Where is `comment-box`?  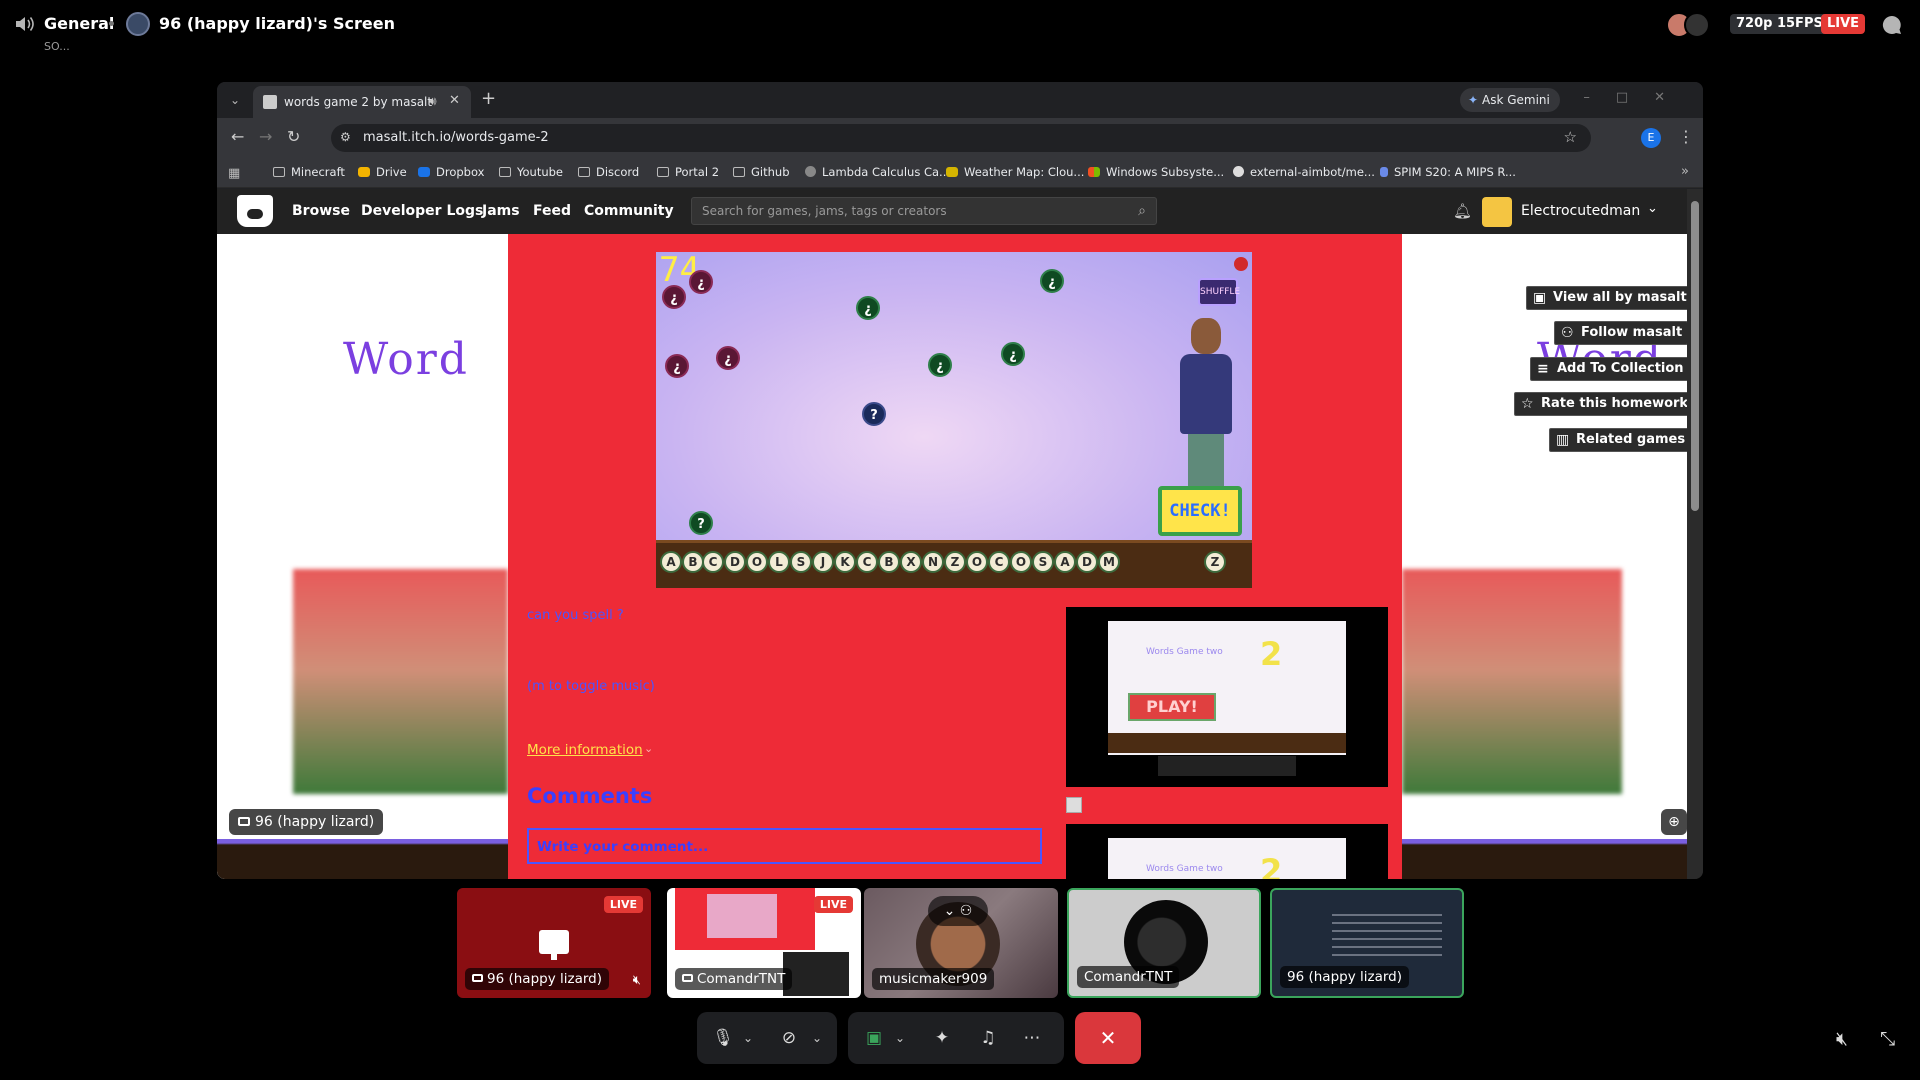 comment-box is located at coordinates (784, 846).